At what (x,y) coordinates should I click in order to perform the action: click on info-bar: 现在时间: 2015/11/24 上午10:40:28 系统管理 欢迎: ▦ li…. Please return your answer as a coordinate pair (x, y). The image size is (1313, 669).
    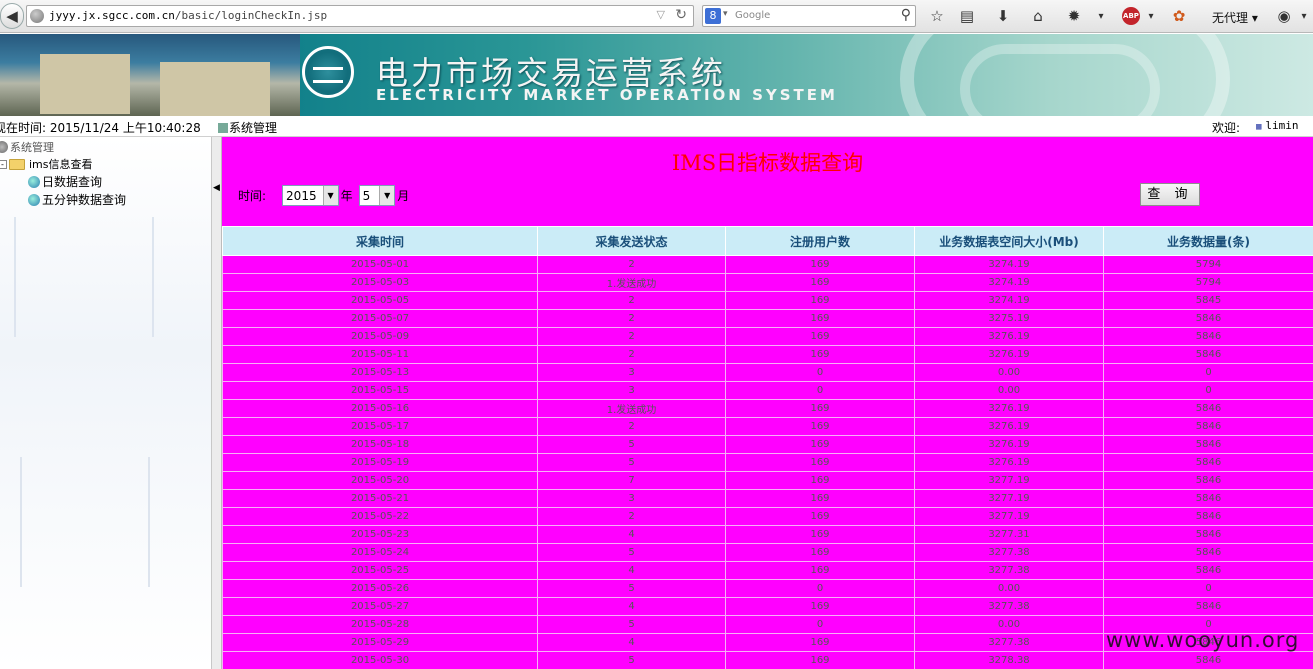
    Looking at the image, I should click on (656, 126).